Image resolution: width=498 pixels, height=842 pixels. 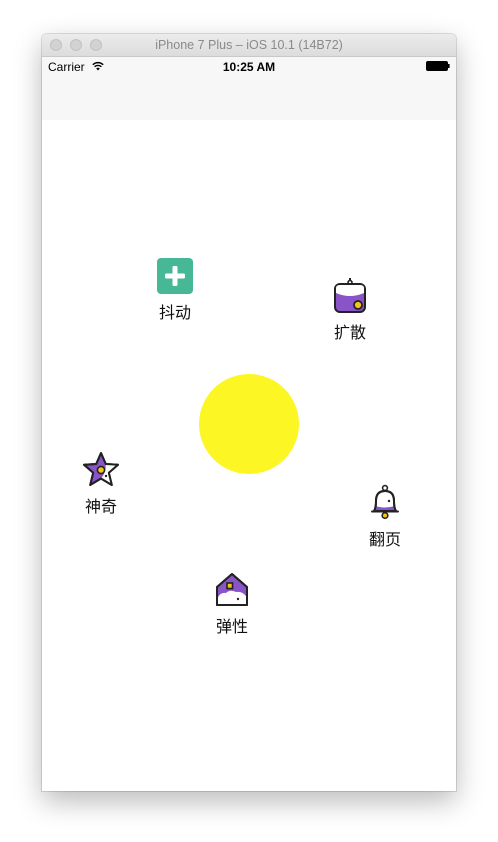 I want to click on window-titlebar: iPhone 7 Plus – iOS 10.1 (14B72), so click(x=249, y=45).